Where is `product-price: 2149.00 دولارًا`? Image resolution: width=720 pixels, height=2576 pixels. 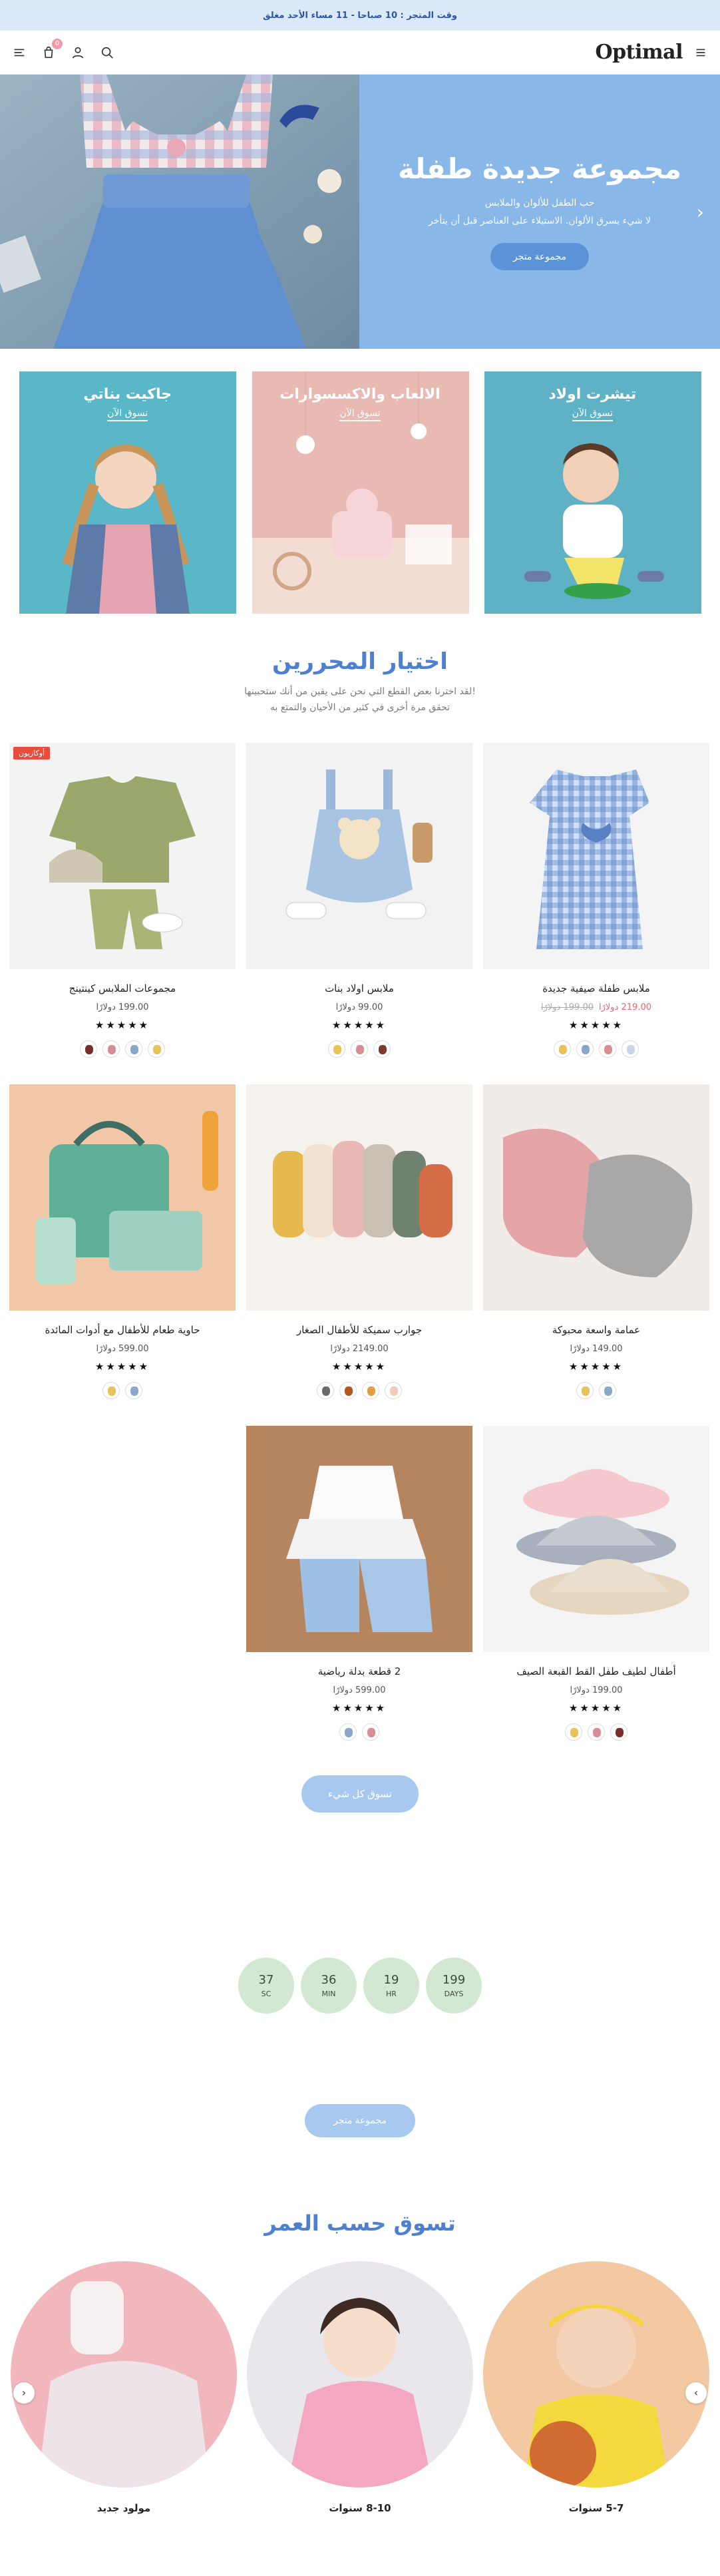 product-price: 2149.00 دولارًا is located at coordinates (359, 1348).